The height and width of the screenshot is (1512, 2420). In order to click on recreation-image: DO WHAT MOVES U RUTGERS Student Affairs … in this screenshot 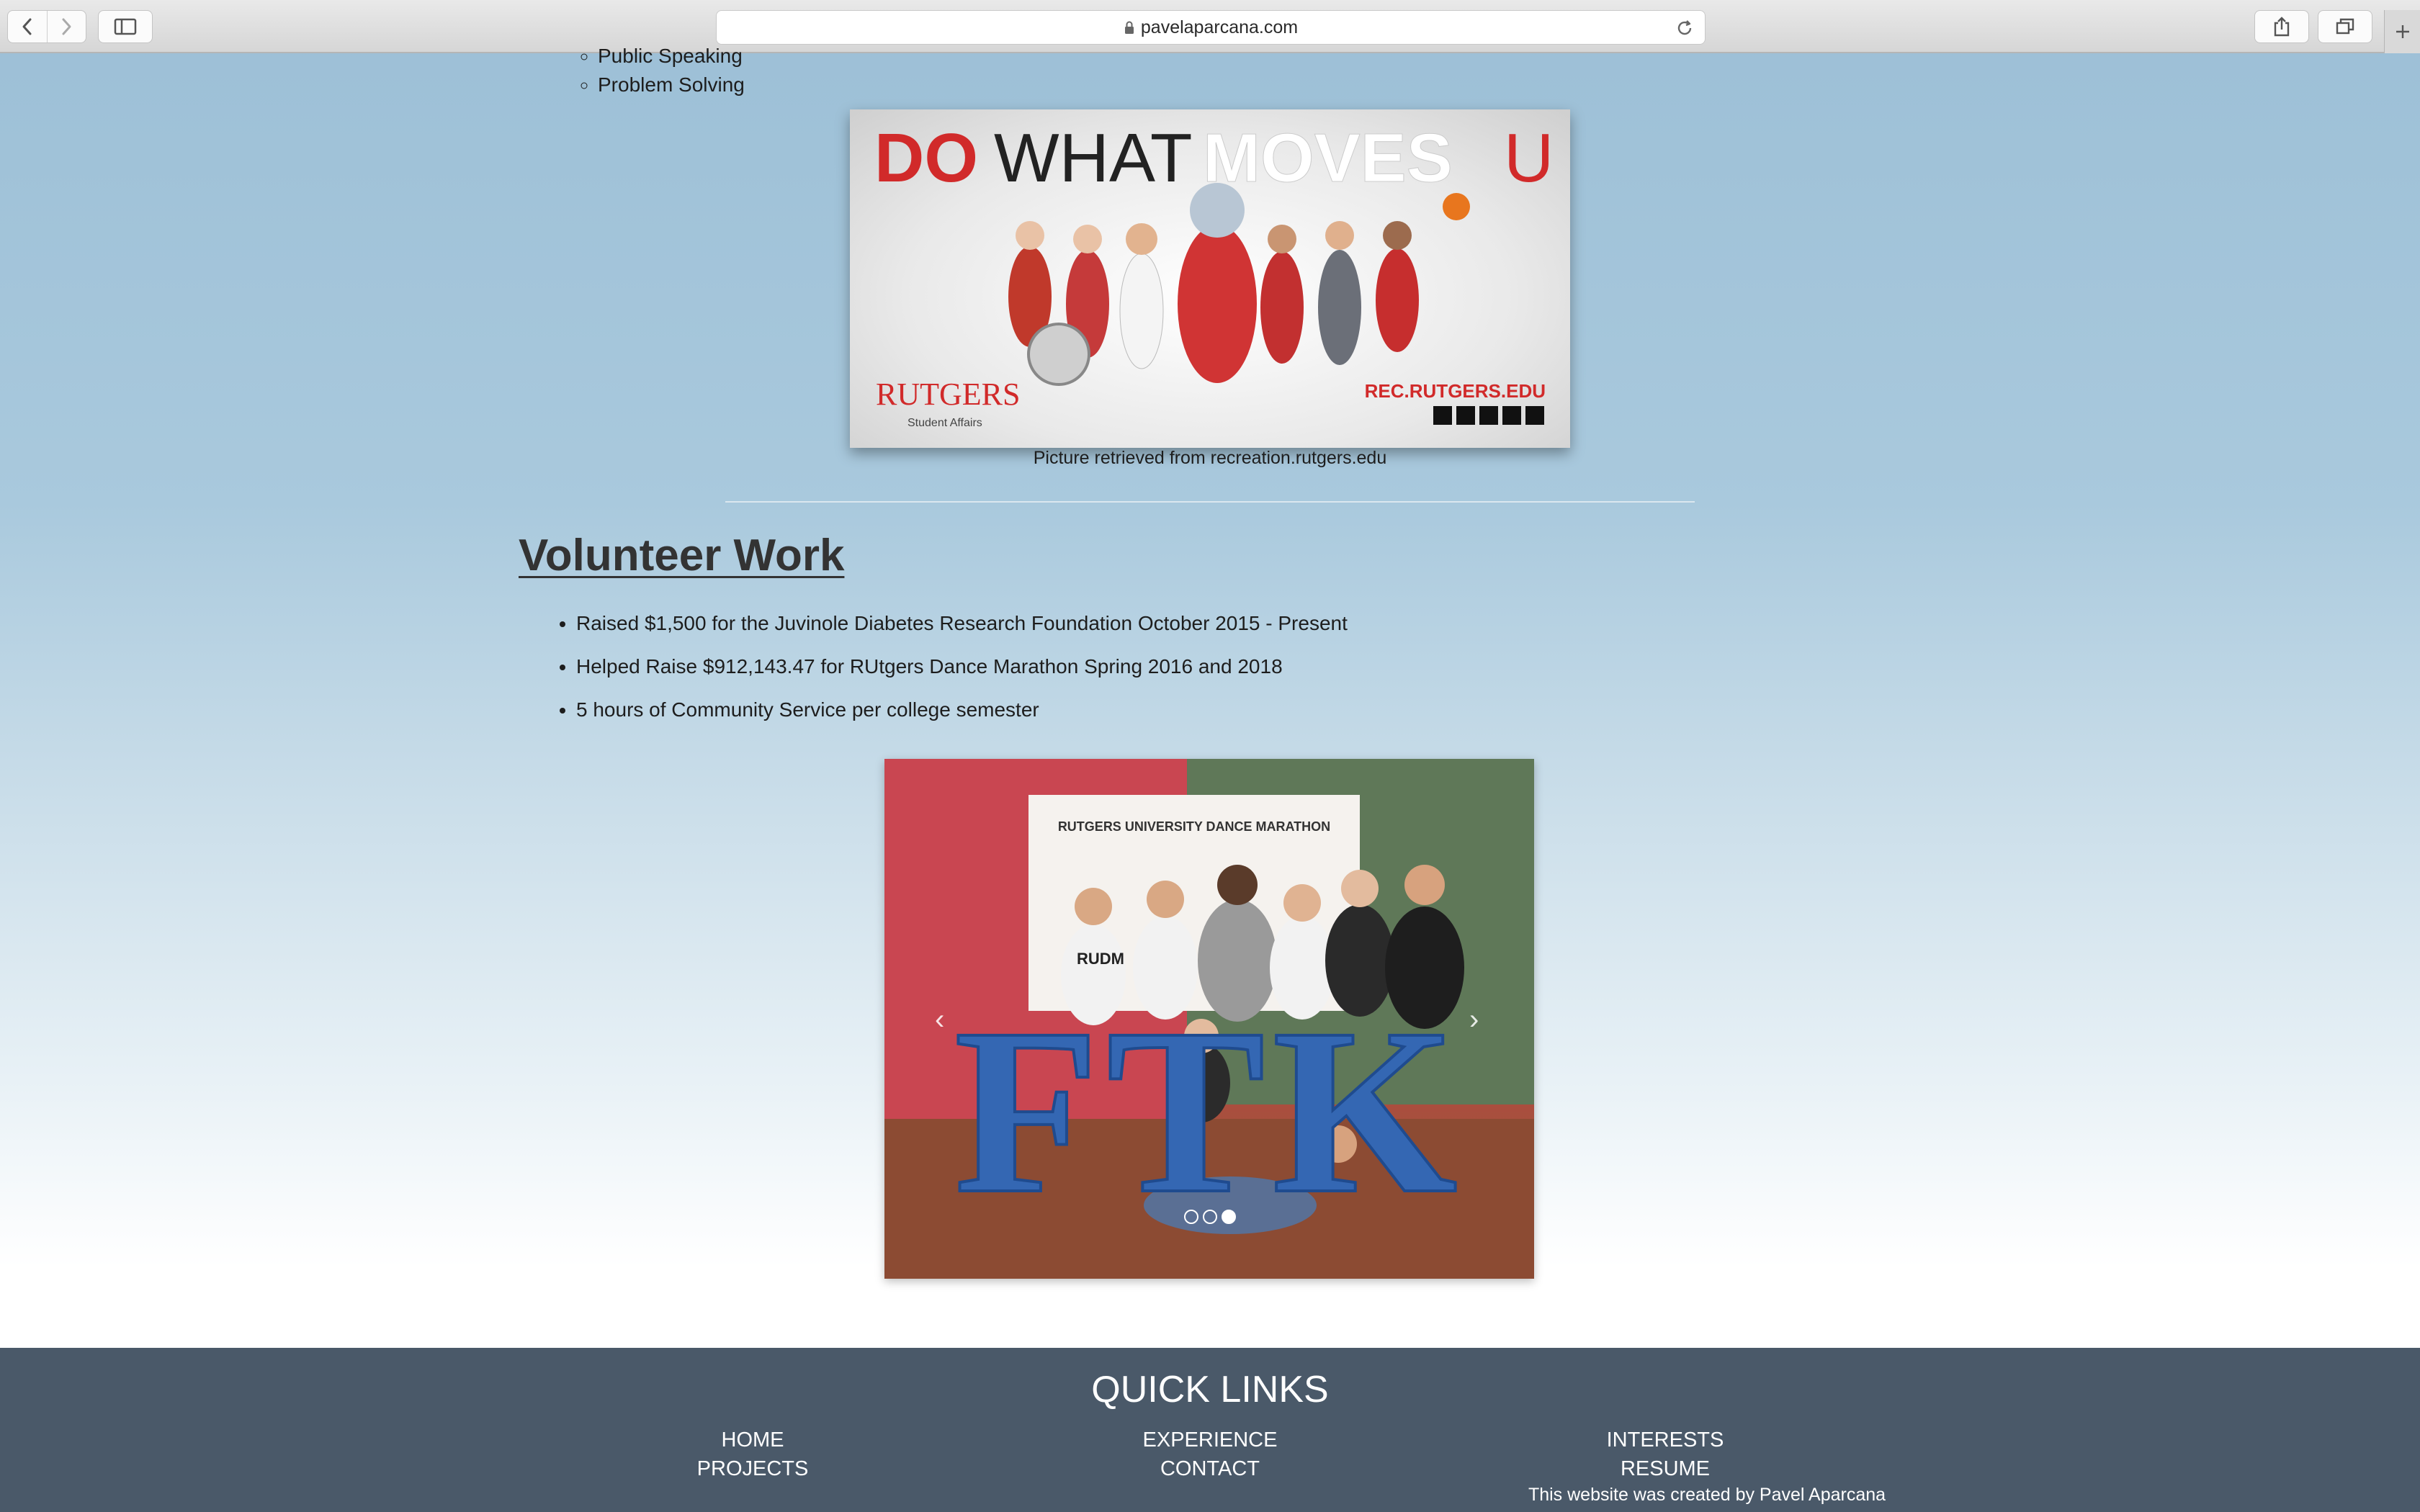, I will do `click(1210, 278)`.